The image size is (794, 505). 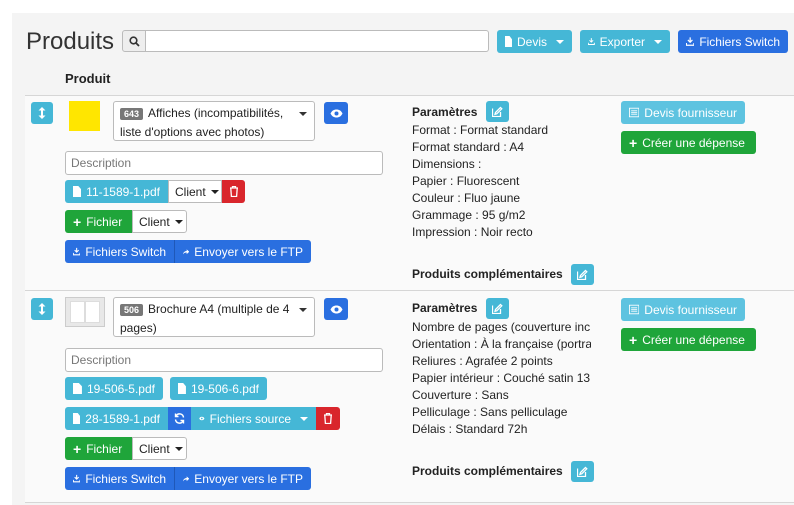 What do you see at coordinates (85, 312) in the screenshot?
I see `product-thumbnail` at bounding box center [85, 312].